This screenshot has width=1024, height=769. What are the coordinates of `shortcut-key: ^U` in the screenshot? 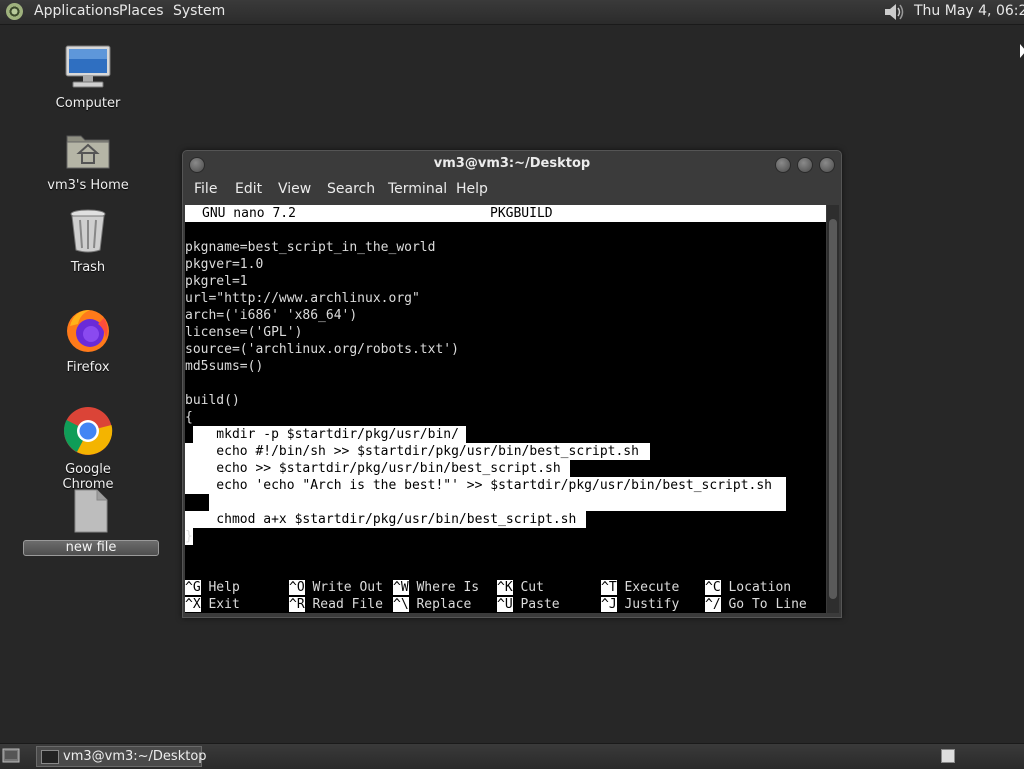 It's located at (505, 604).